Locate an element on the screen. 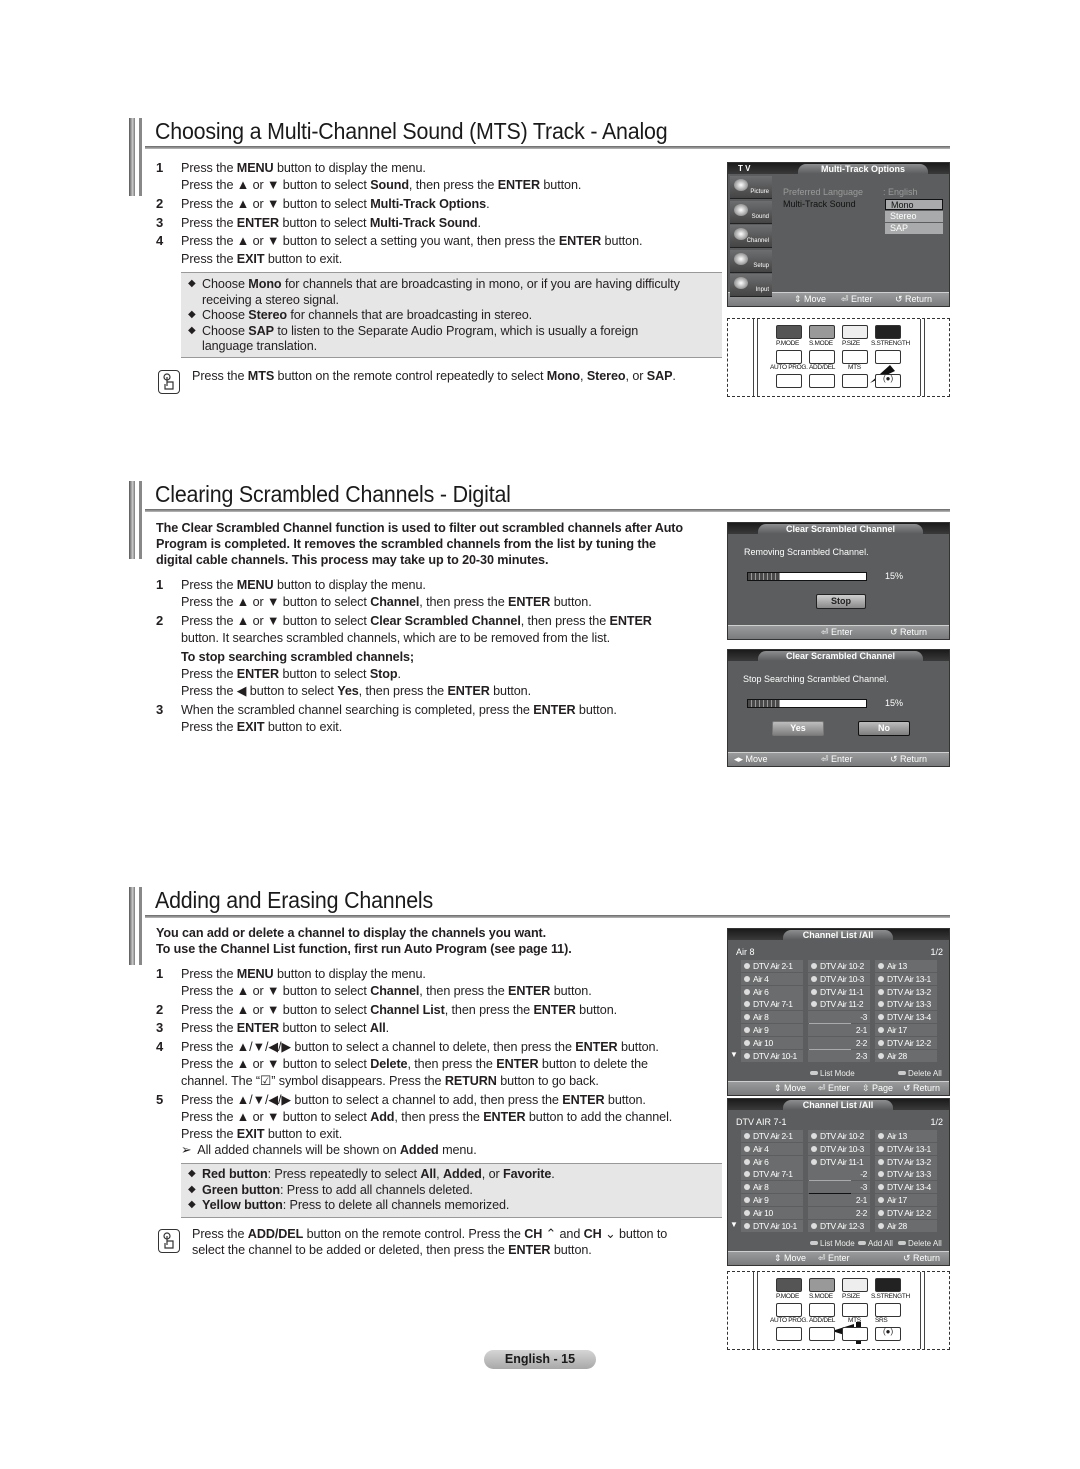 The height and width of the screenshot is (1469, 1080). sidebar-label: Picture is located at coordinates (759, 192).